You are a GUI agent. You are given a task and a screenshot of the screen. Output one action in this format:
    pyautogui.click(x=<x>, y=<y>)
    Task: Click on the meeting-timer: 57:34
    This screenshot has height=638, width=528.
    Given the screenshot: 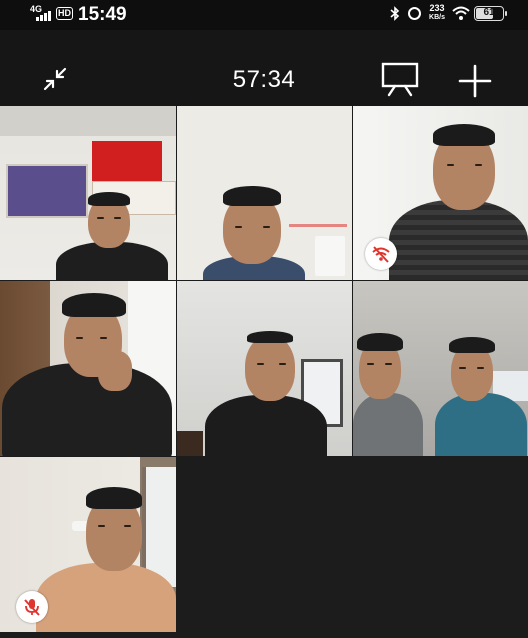 What is the action you would take?
    pyautogui.click(x=264, y=79)
    